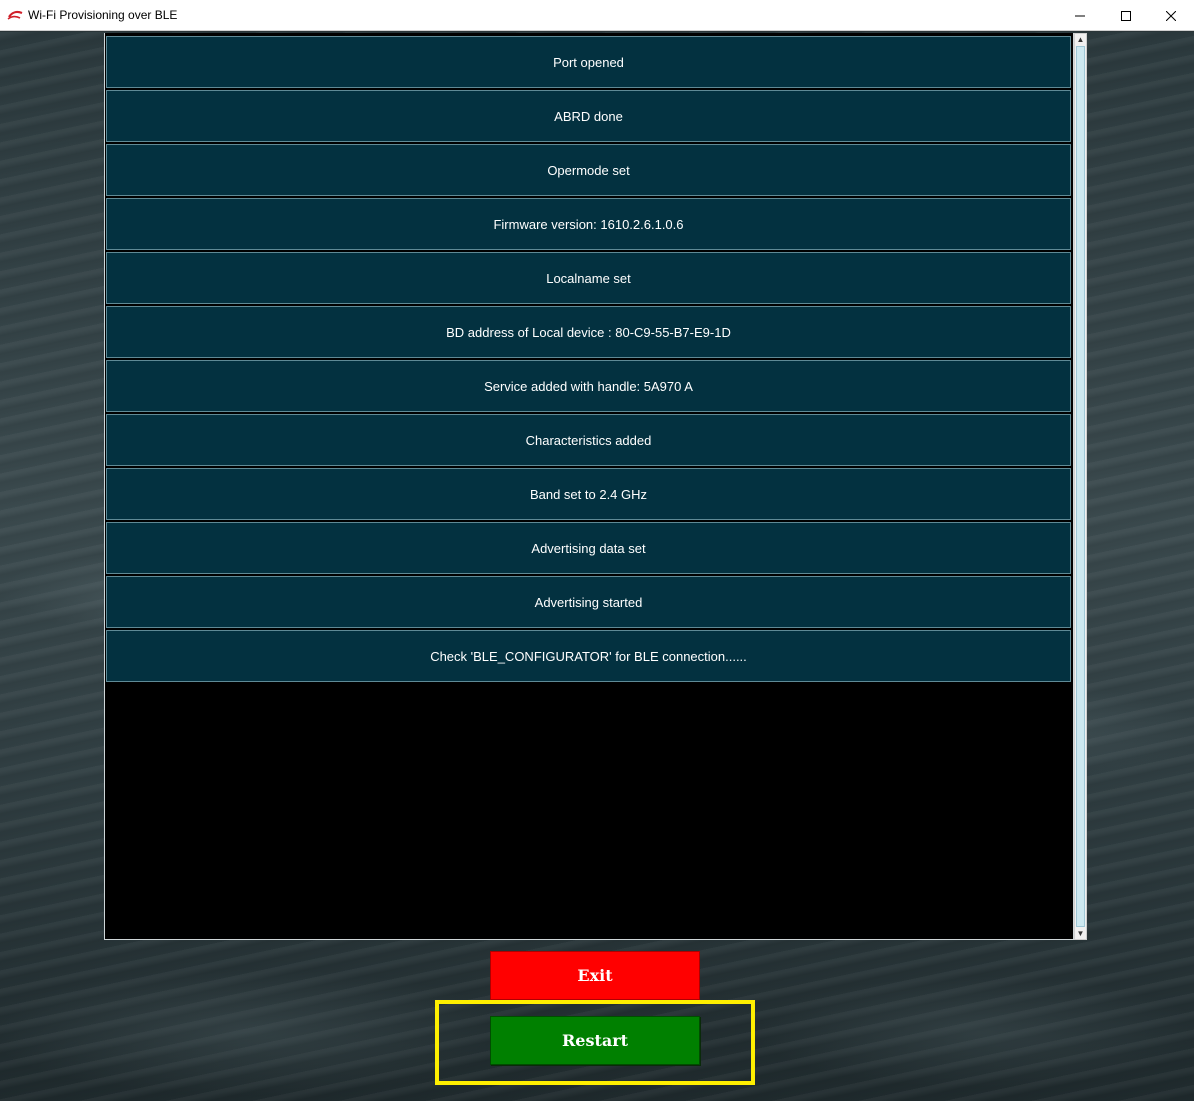 Image resolution: width=1194 pixels, height=1101 pixels. Describe the element at coordinates (595, 1042) in the screenshot. I see `restart-highlight-box` at that location.